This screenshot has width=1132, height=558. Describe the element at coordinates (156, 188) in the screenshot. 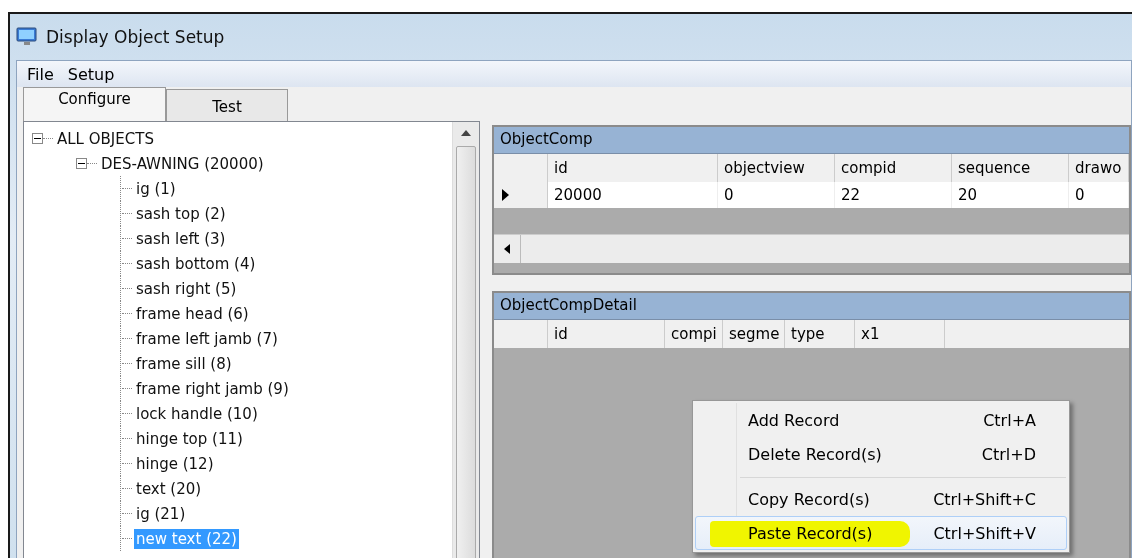

I see `tree-item: ig (1)` at that location.